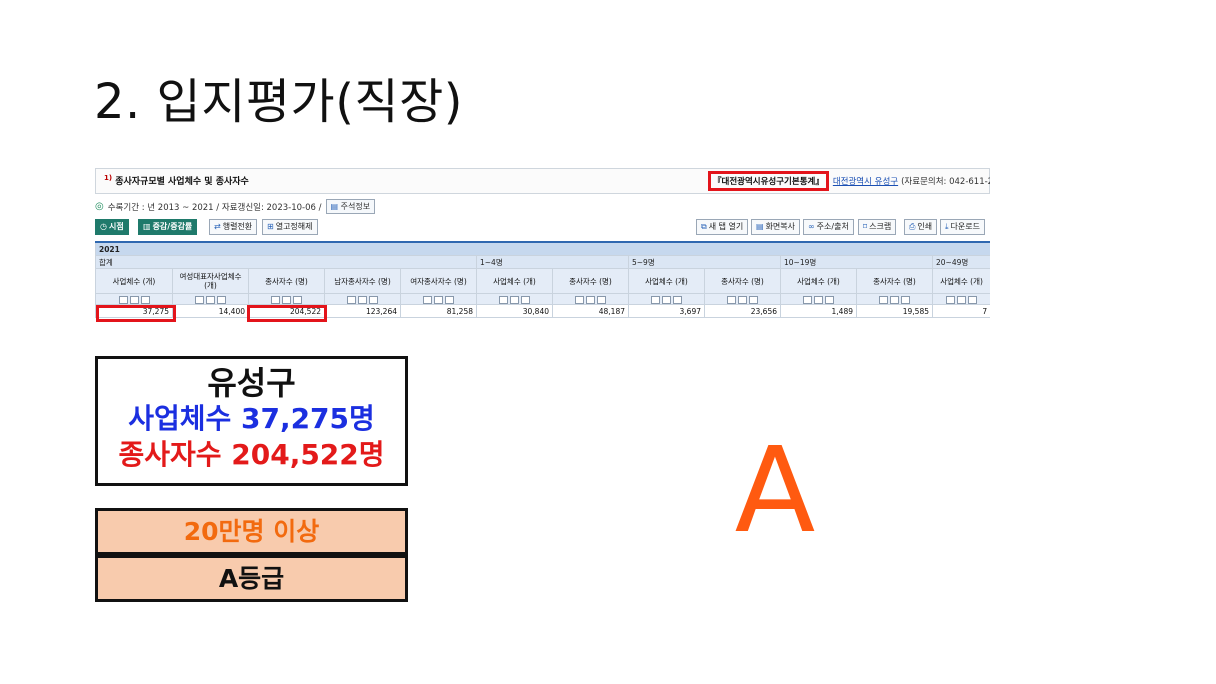 The image size is (1216, 684). Describe the element at coordinates (172, 226) in the screenshot. I see `change-rate-label: 증감/증감률` at that location.